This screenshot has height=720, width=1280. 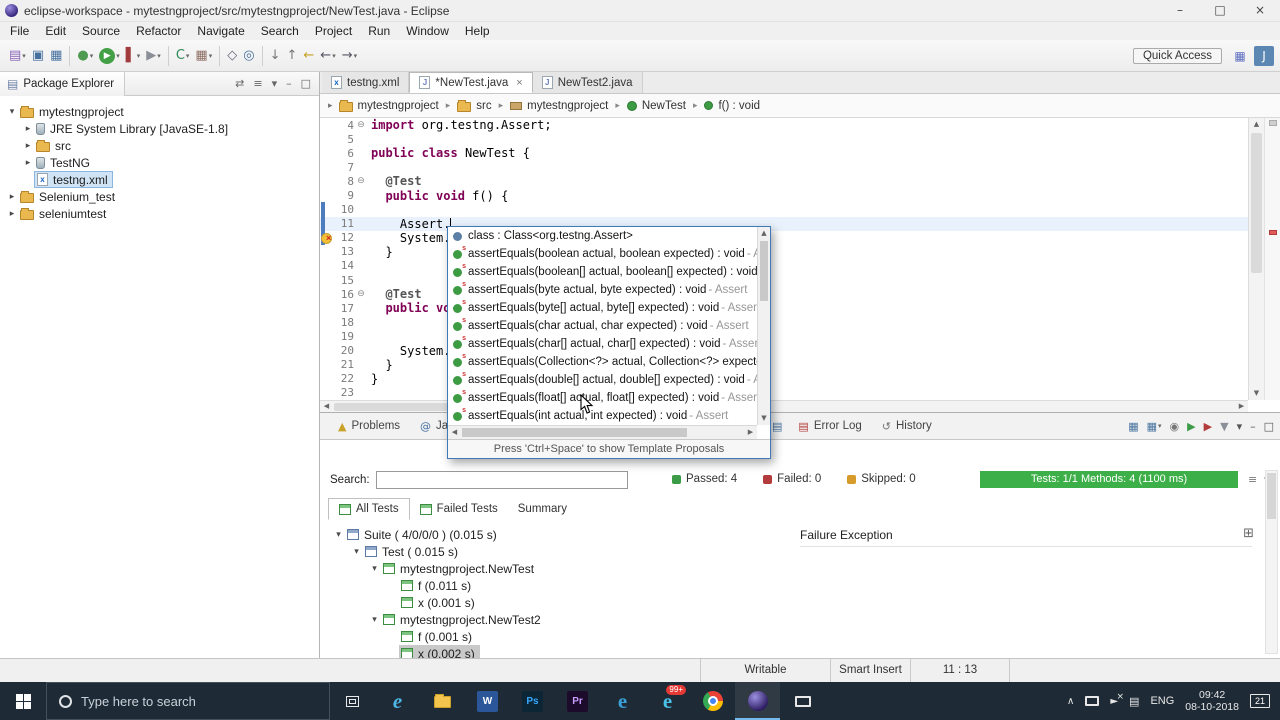 I want to click on filter-icon: ▼, so click(x=1224, y=426).